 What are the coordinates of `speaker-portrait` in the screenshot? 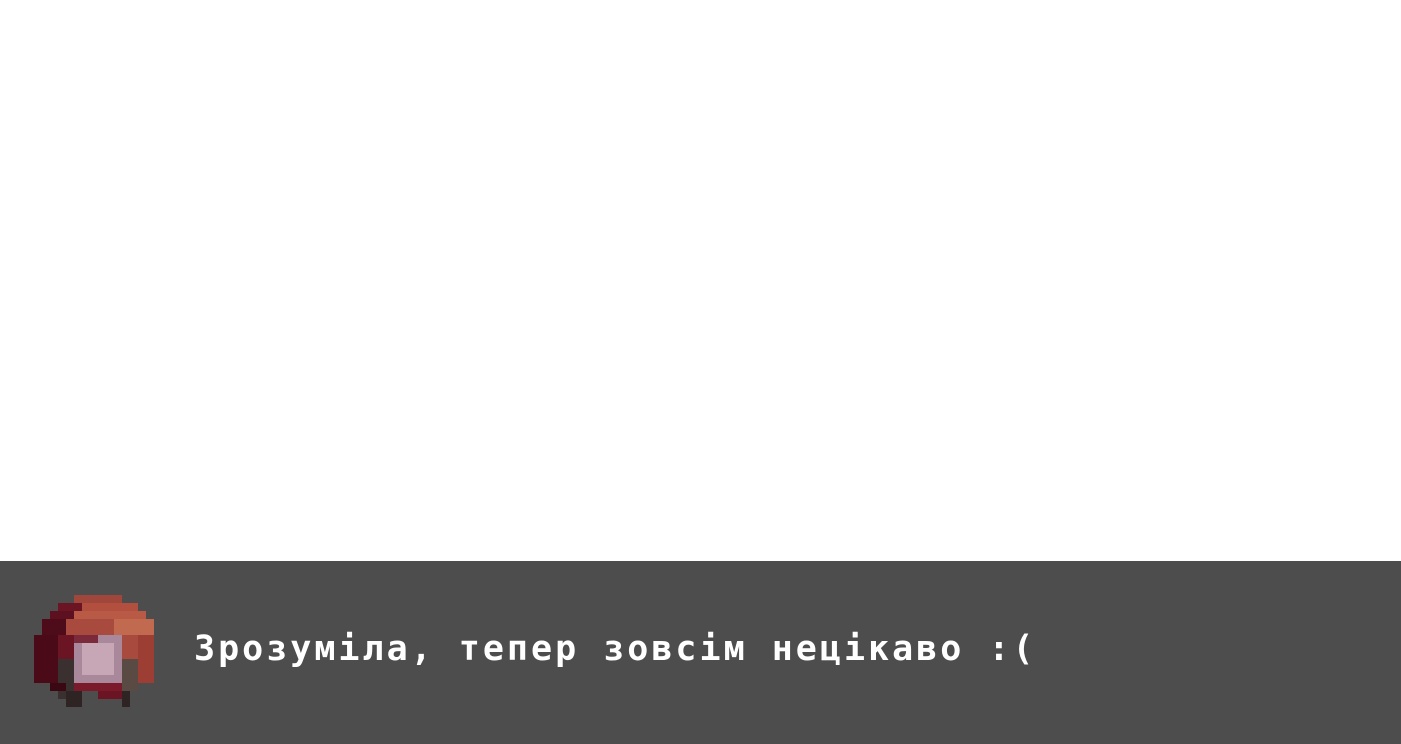 It's located at (98, 651).